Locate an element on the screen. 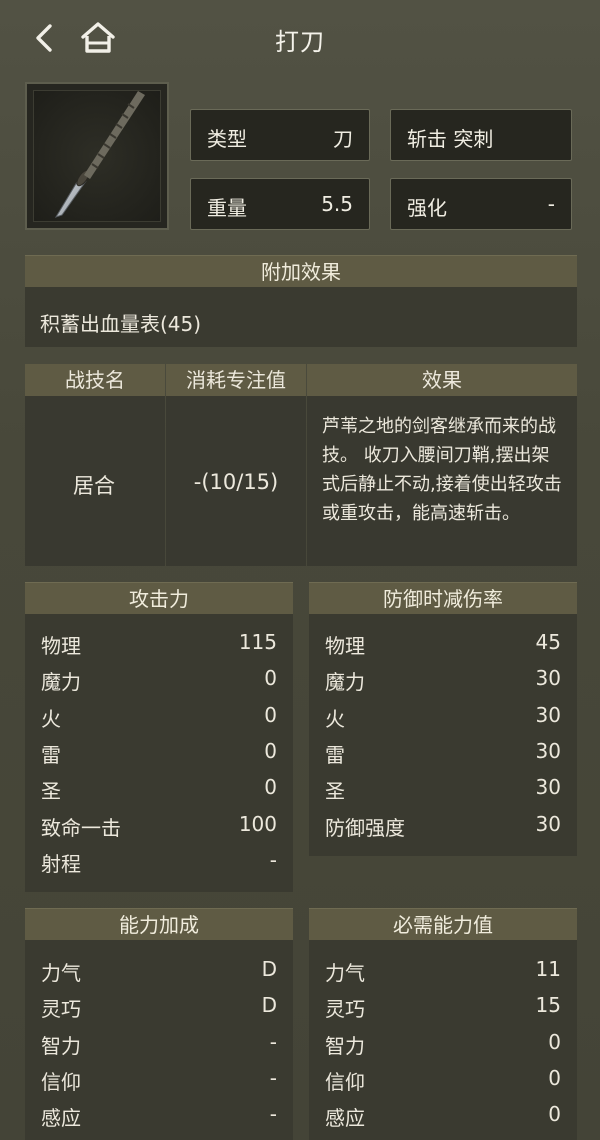  guard-row-label: 物理 is located at coordinates (345, 646).